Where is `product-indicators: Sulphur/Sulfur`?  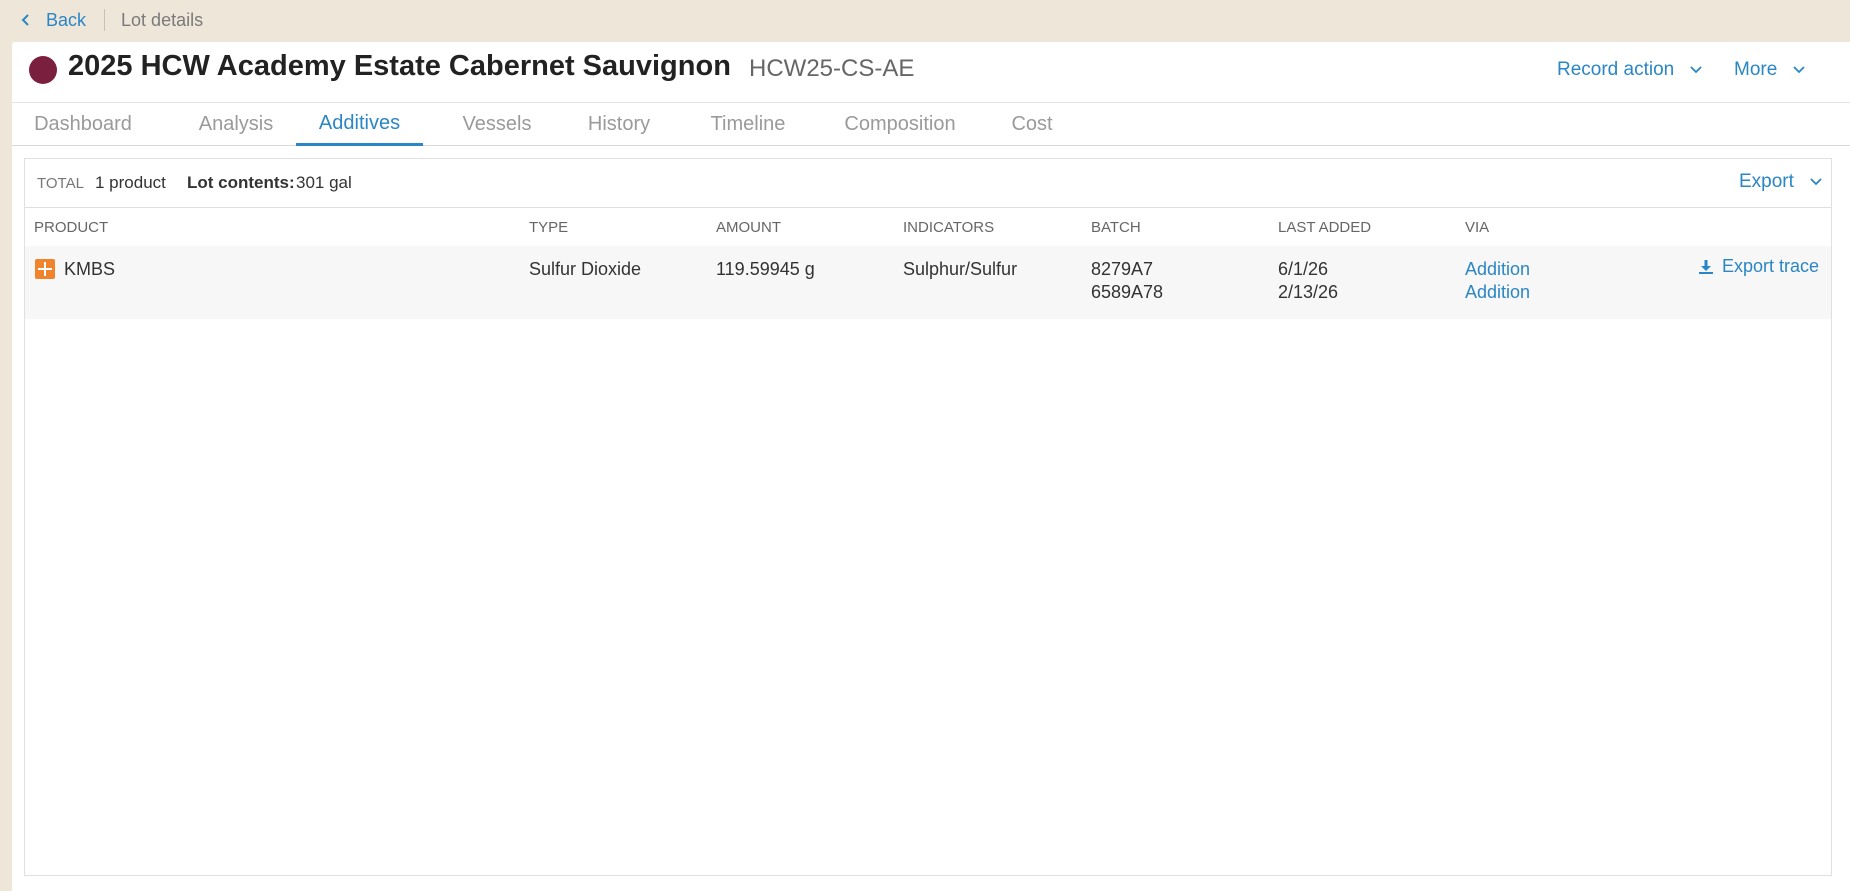
product-indicators: Sulphur/Sulfur is located at coordinates (960, 269).